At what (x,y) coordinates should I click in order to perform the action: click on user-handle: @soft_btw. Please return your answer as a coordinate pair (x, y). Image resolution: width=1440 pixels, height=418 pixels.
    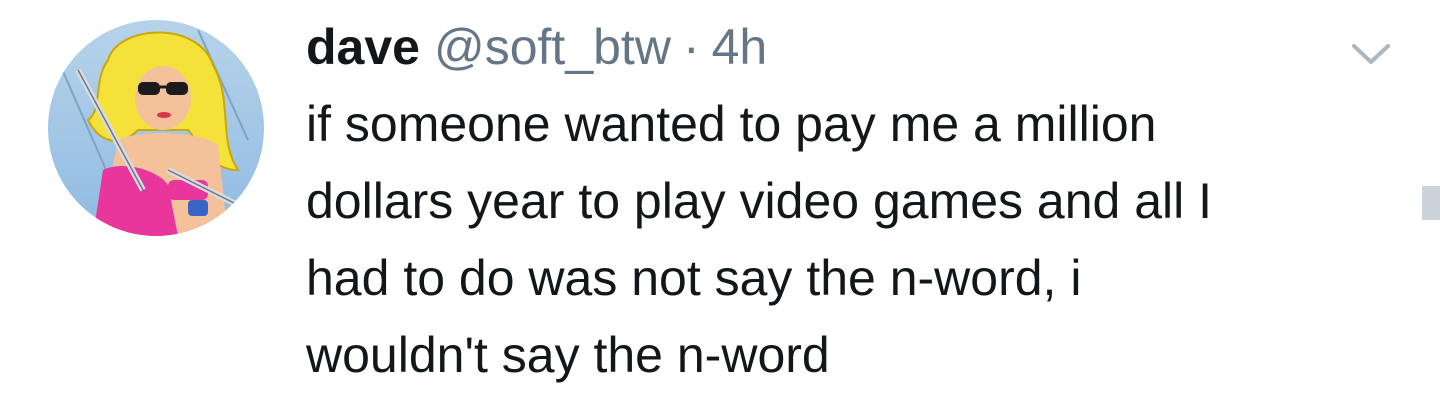
    Looking at the image, I should click on (552, 47).